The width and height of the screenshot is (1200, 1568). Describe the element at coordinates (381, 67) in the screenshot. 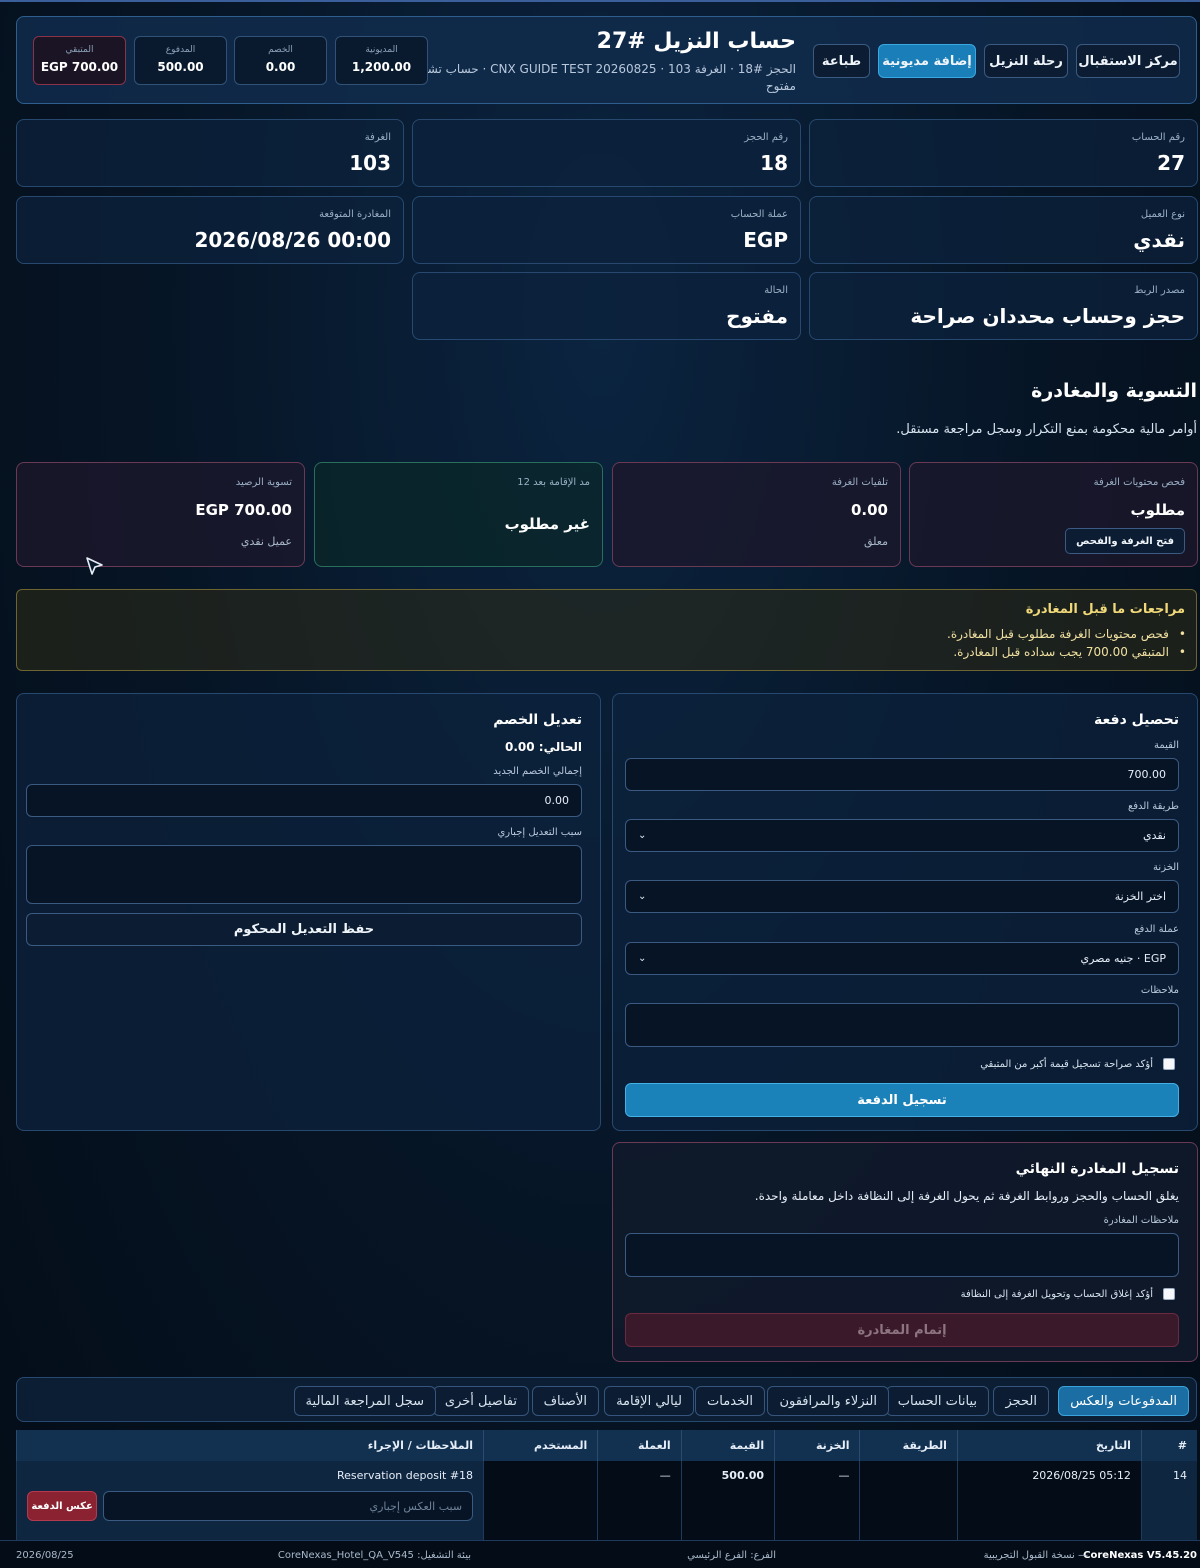

I see `stat-debt-value: 1,200.00` at that location.